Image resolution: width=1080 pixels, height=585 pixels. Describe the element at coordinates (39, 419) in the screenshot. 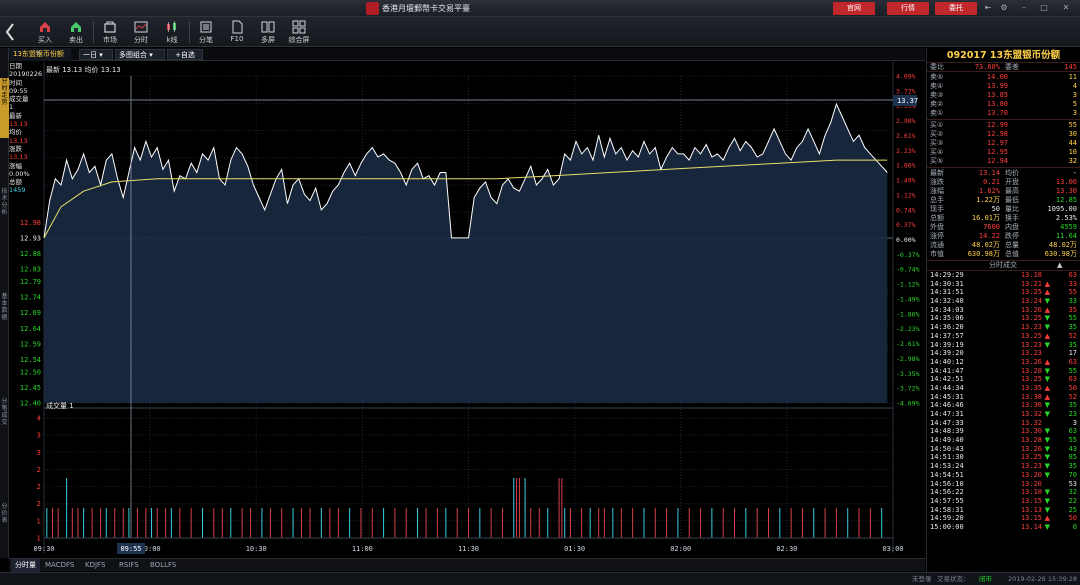

I see `vol-tick-label: 4` at that location.